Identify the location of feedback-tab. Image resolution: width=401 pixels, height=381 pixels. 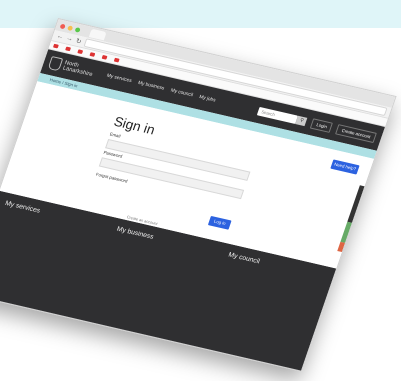
(356, 204).